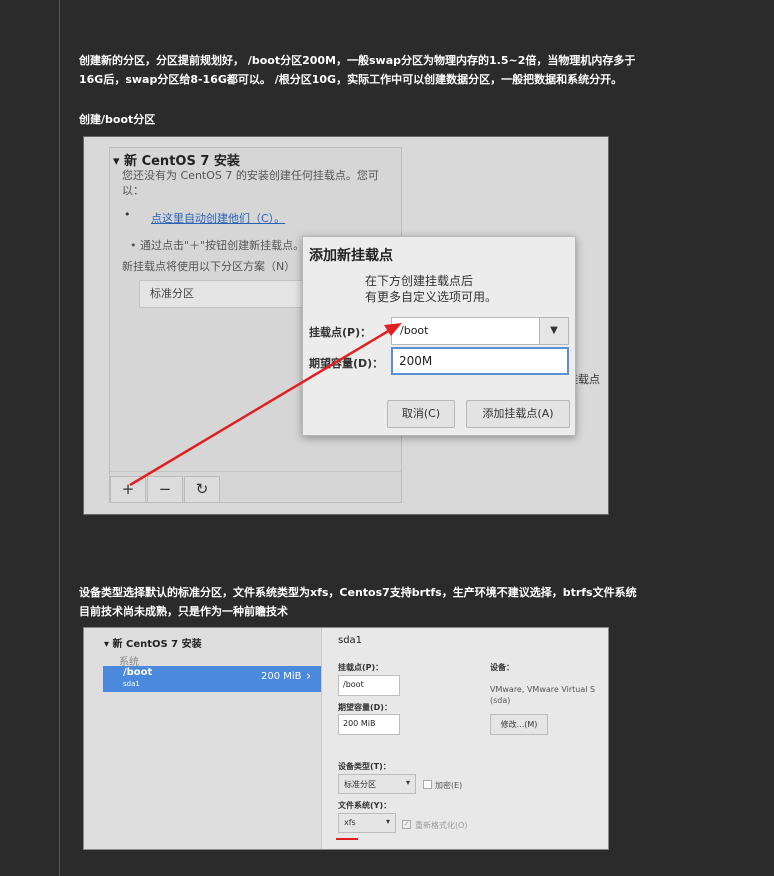  What do you see at coordinates (265, 405) in the screenshot?
I see `red-arrow-annotation` at bounding box center [265, 405].